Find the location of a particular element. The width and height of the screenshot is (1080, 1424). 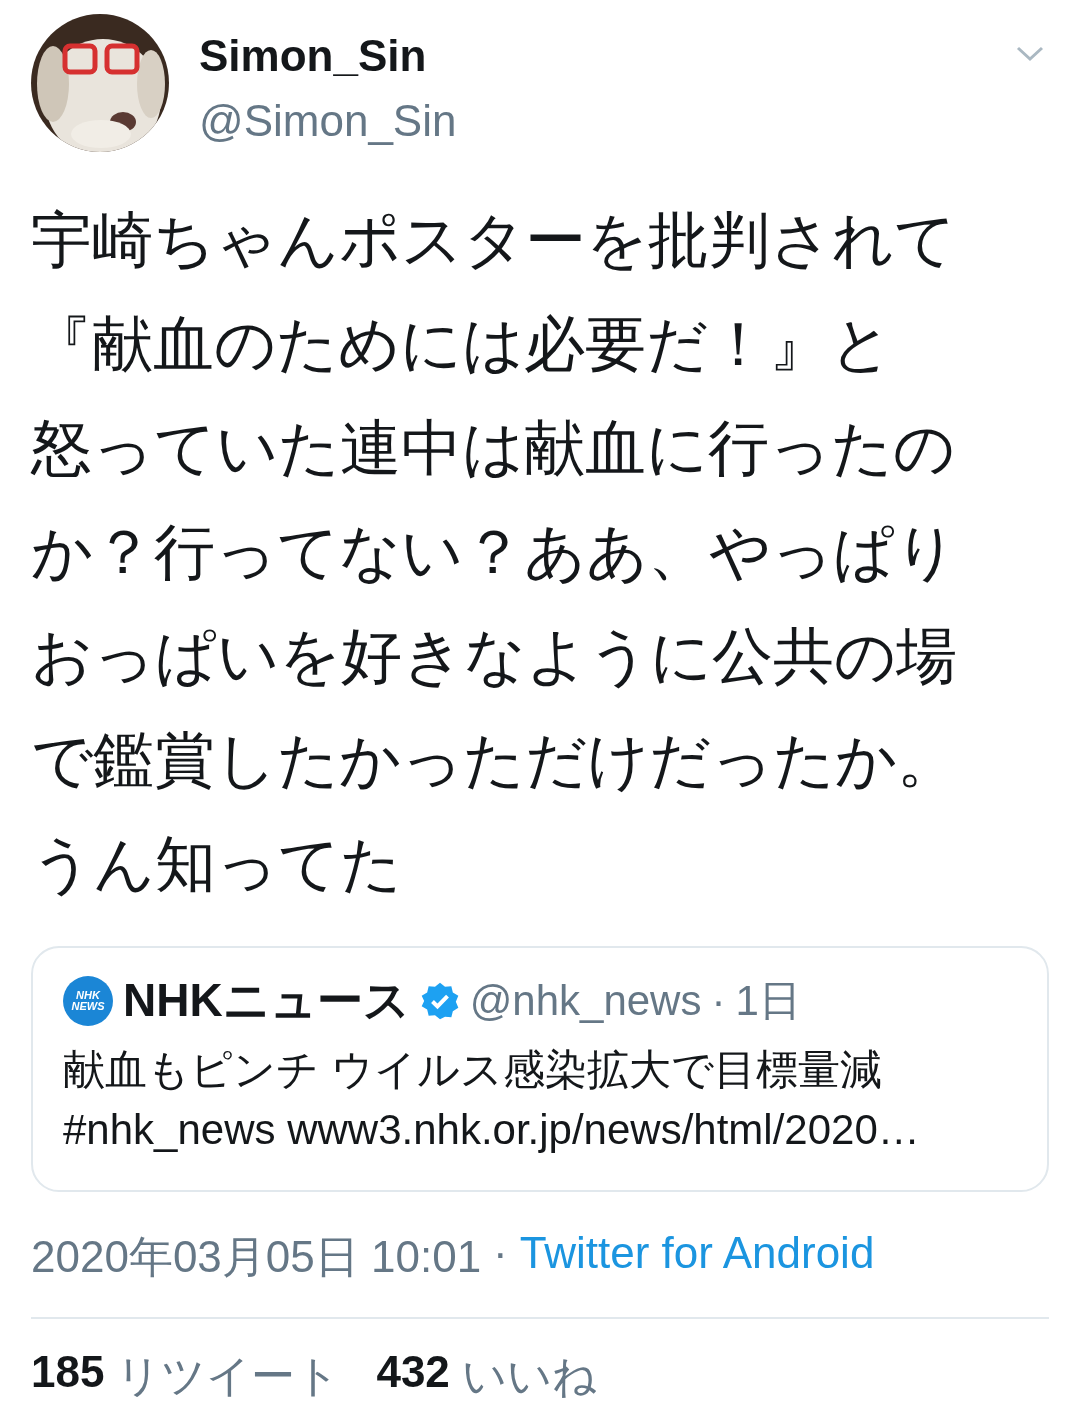

stat-count: 432 is located at coordinates (413, 1372).